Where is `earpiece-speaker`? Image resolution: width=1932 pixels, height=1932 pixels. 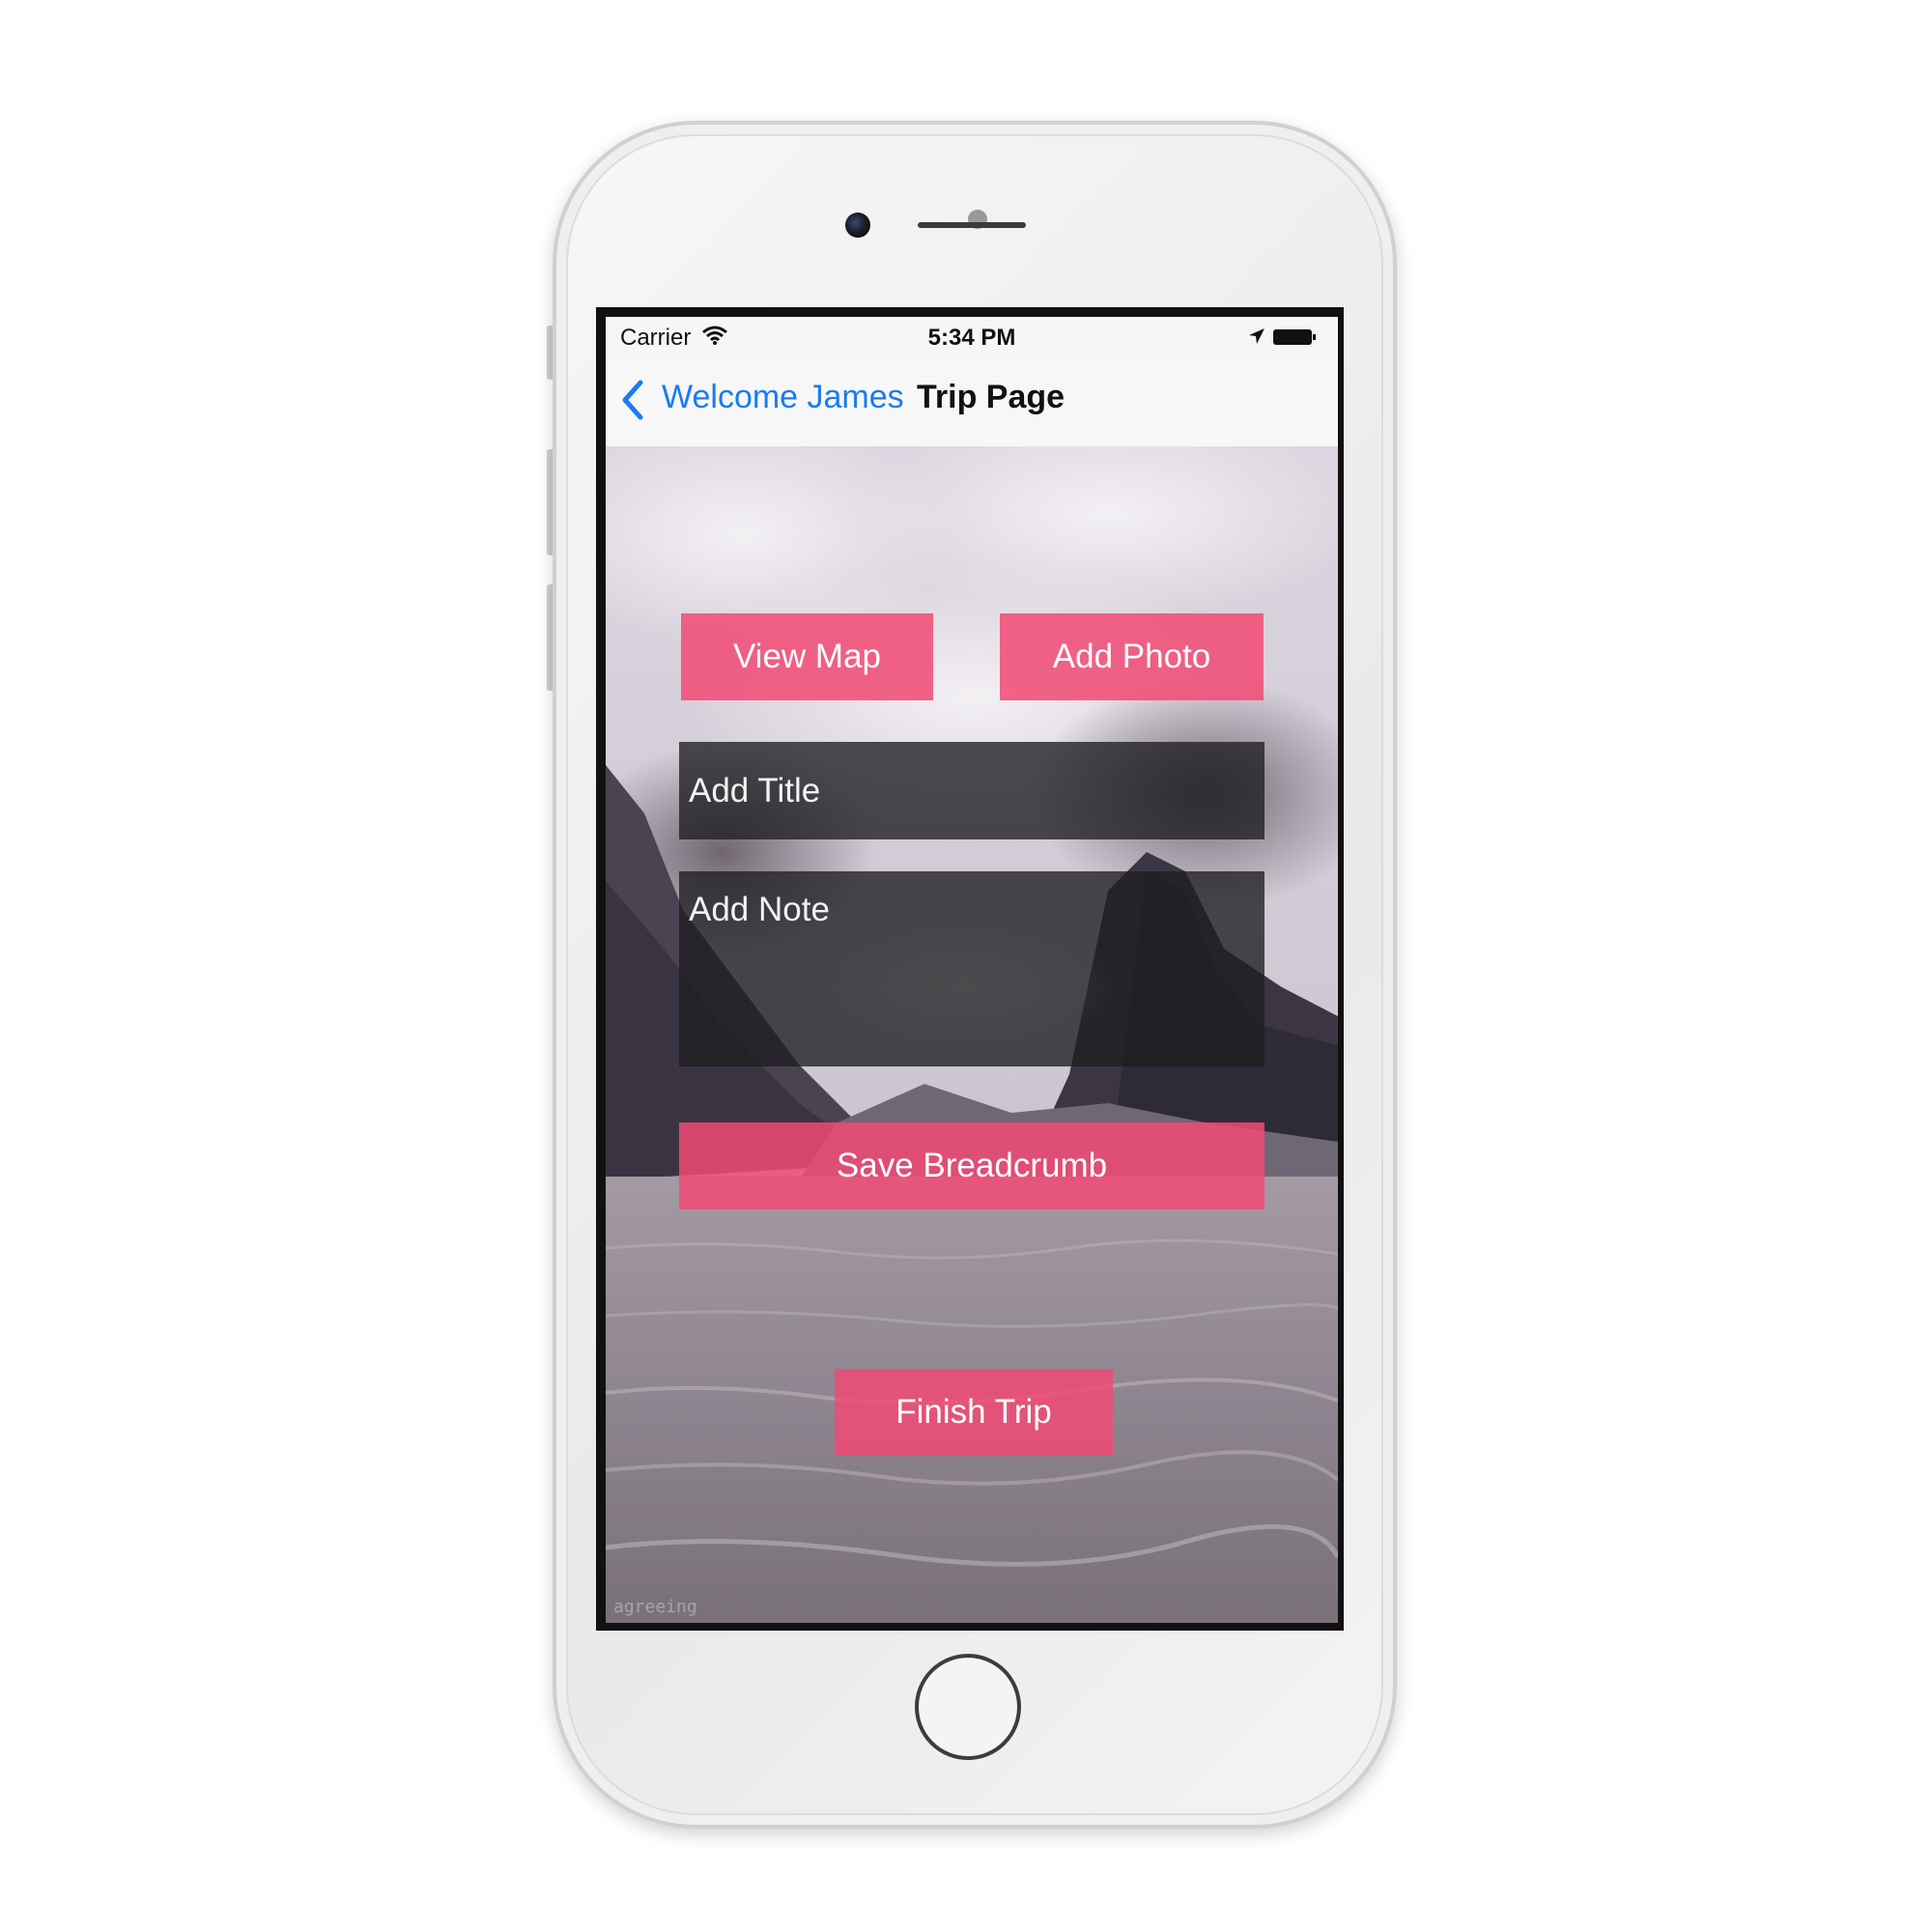
earpiece-speaker is located at coordinates (972, 225).